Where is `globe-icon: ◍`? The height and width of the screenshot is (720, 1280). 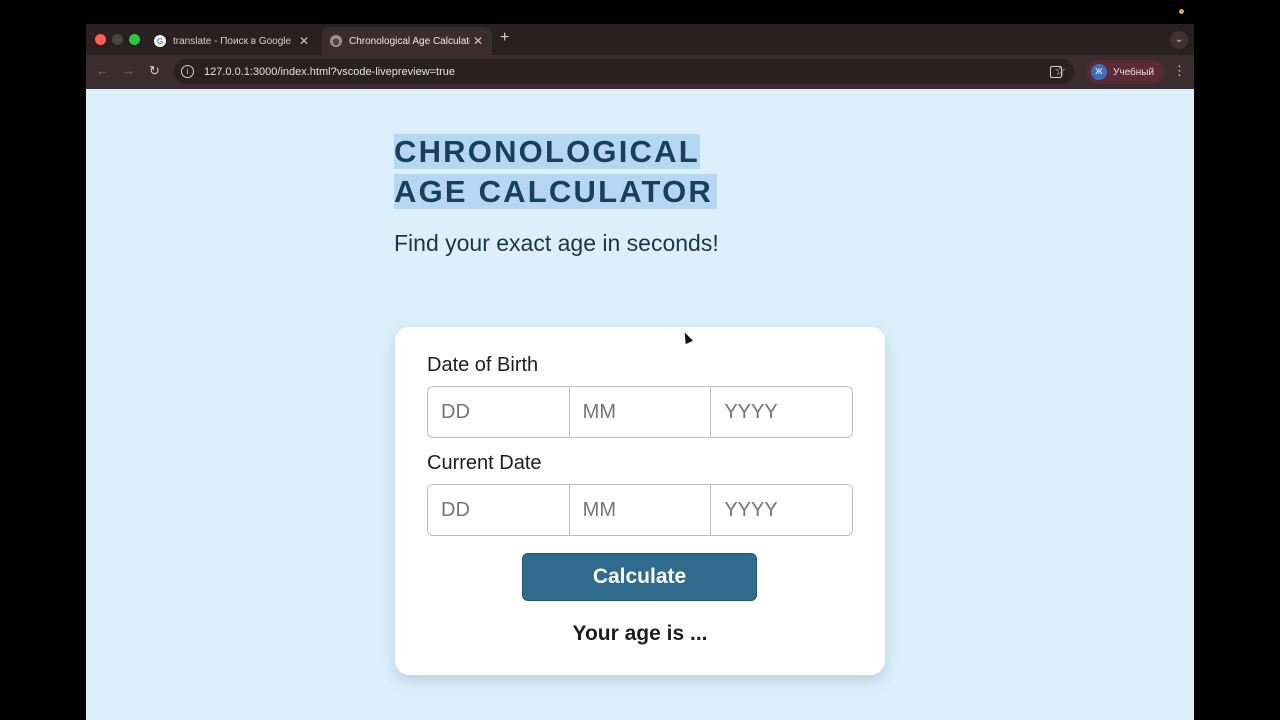 globe-icon: ◍ is located at coordinates (336, 41).